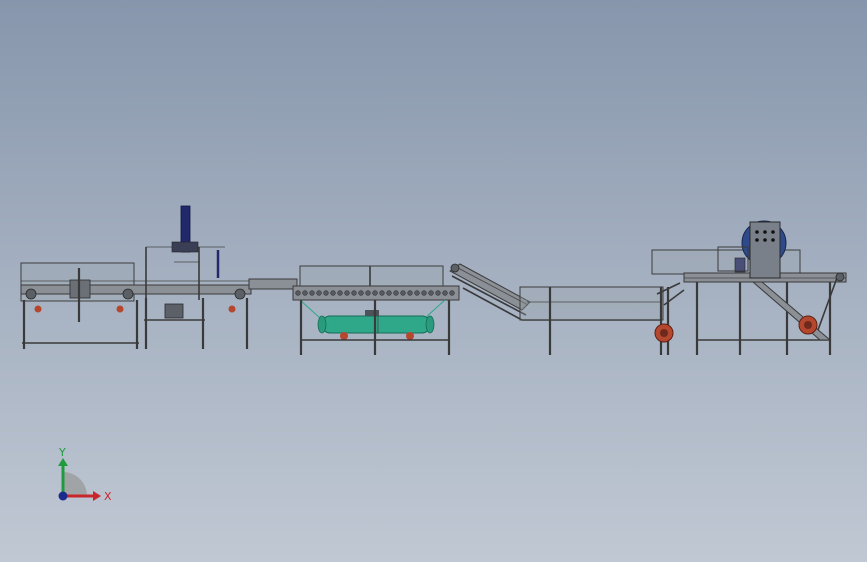 The image size is (867, 562). Describe the element at coordinates (591, 303) in the screenshot. I see `washing-tank` at that location.